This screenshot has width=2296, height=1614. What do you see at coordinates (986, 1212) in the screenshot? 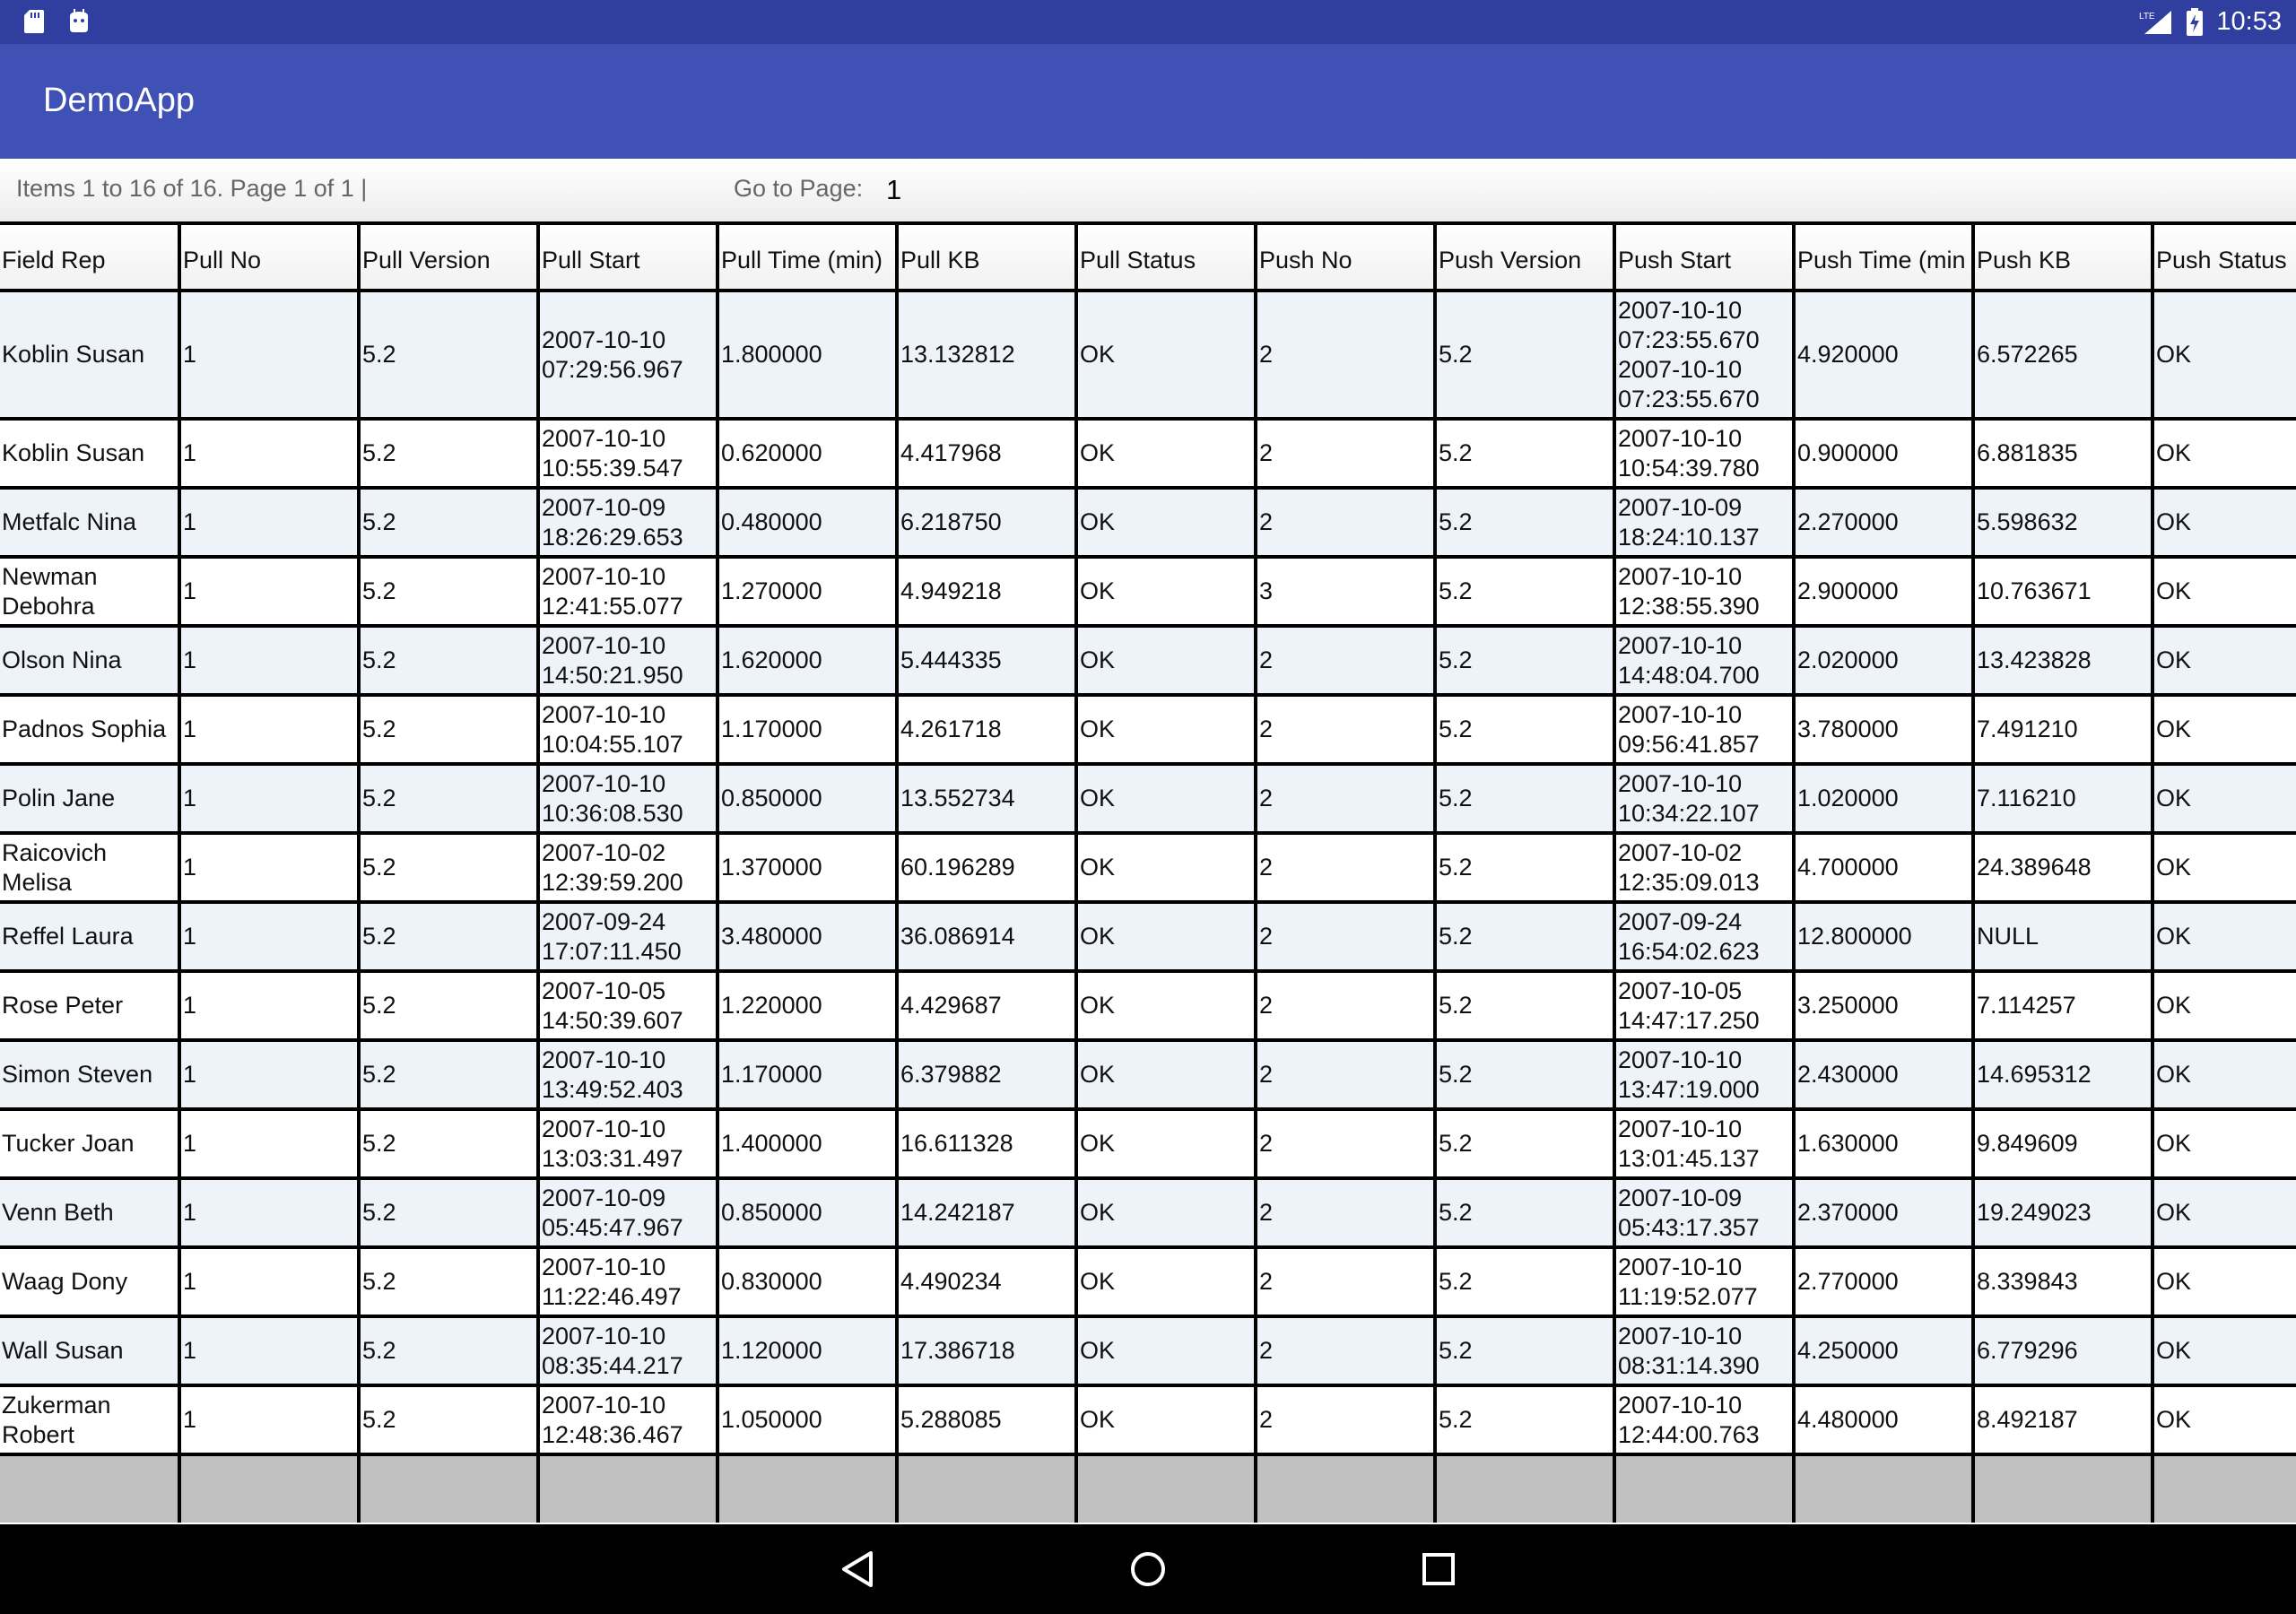
I see `table-cell: 14.242187` at bounding box center [986, 1212].